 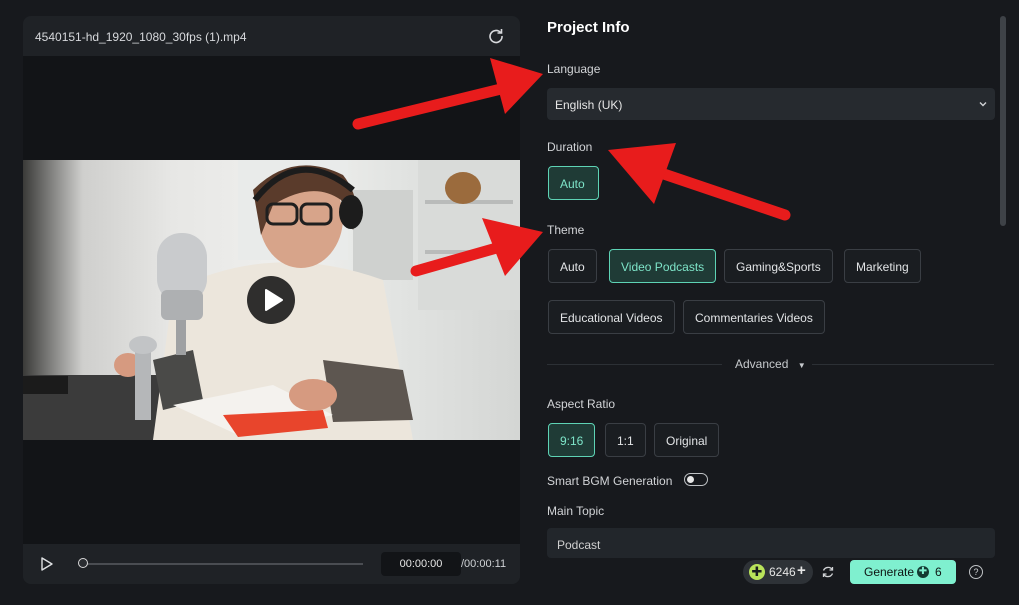 What do you see at coordinates (141, 37) in the screenshot?
I see `file-name: 4540151-hd_1920_1080_30fps (1).mp4` at bounding box center [141, 37].